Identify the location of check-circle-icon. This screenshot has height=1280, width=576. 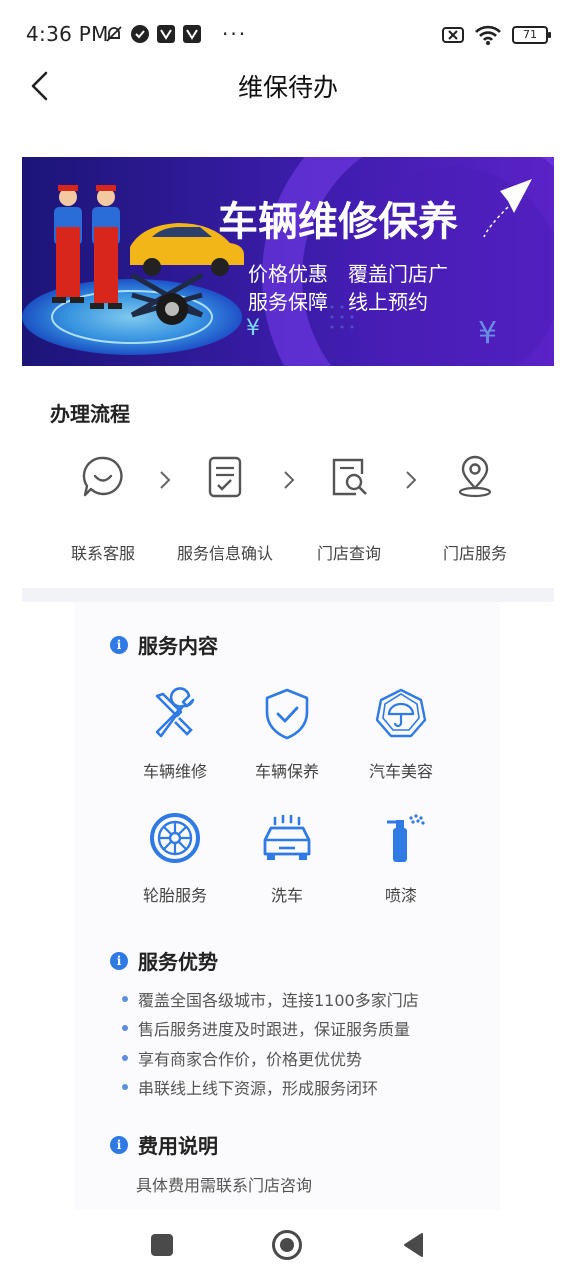
(140, 34).